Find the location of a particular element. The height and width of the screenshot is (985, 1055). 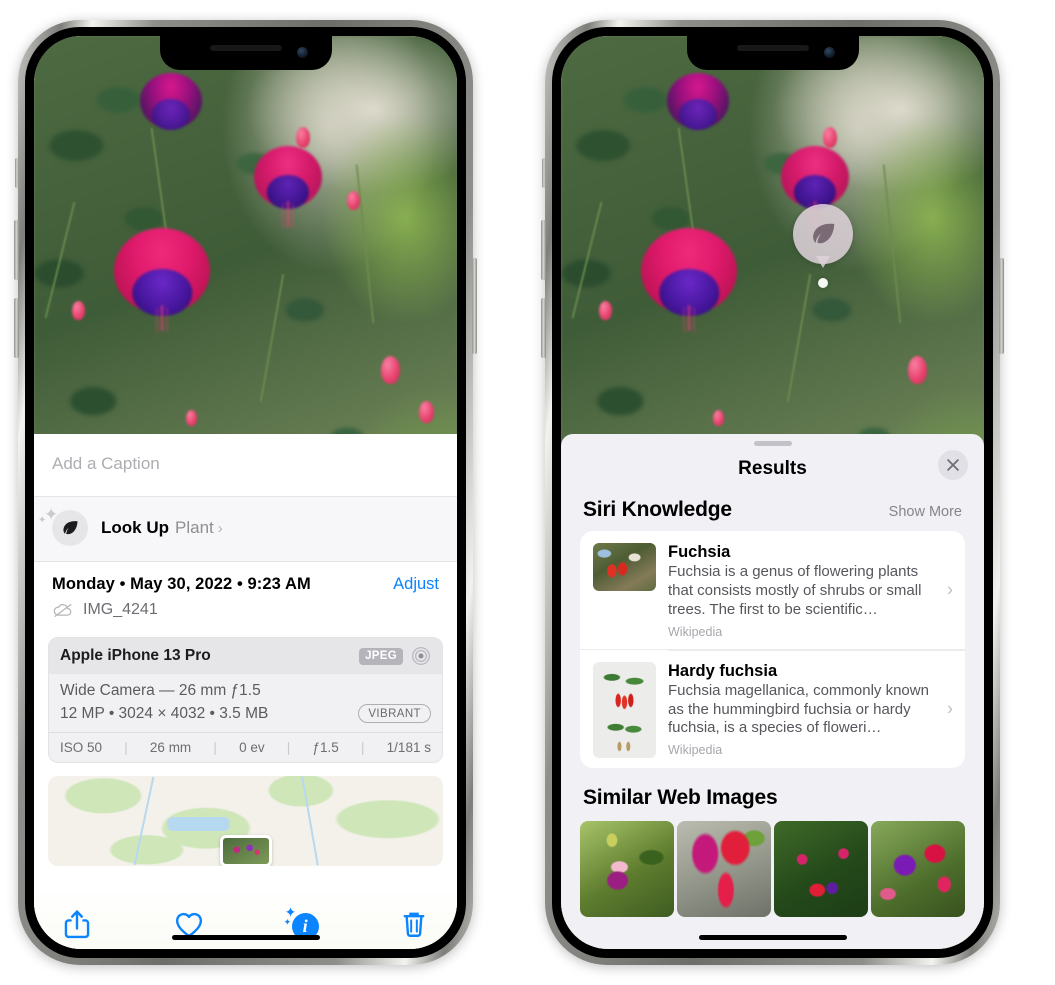

trash-icon is located at coordinates (414, 924).